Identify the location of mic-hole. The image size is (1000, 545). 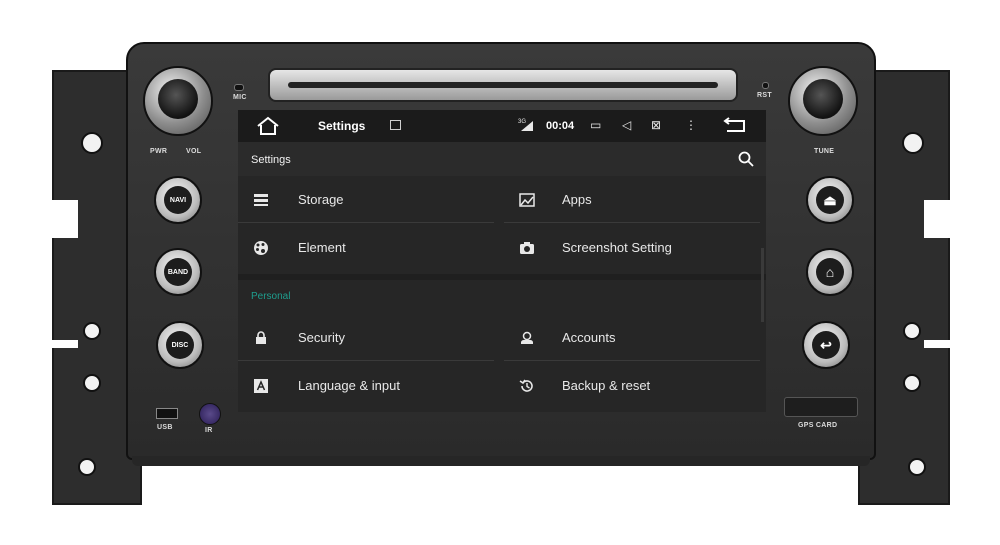
(239, 87).